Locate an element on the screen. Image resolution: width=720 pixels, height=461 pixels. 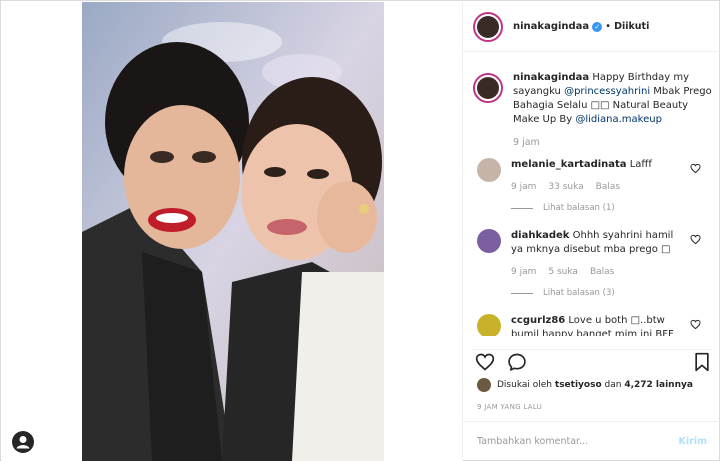
post-header: ninakagindaa ✓ • Diikuti is located at coordinates (591, 27).